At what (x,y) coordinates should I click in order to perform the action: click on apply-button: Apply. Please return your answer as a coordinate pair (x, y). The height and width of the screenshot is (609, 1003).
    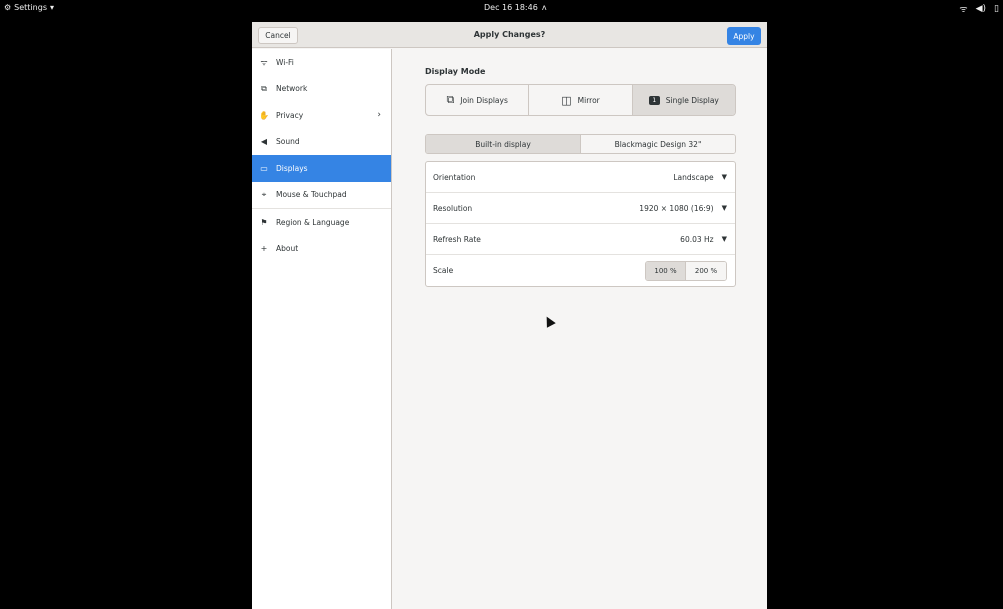
    Looking at the image, I should click on (744, 36).